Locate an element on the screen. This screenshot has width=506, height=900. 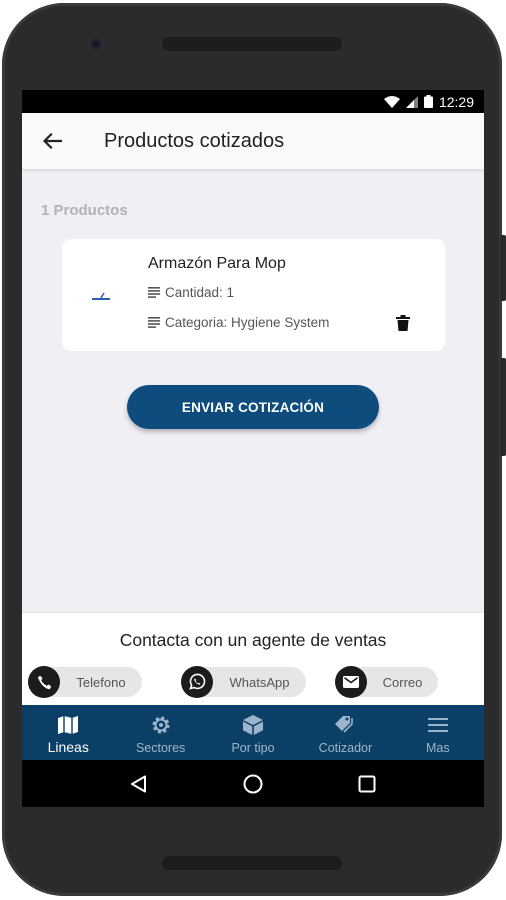
nav-item-lineas: Lineas is located at coordinates (68, 732).